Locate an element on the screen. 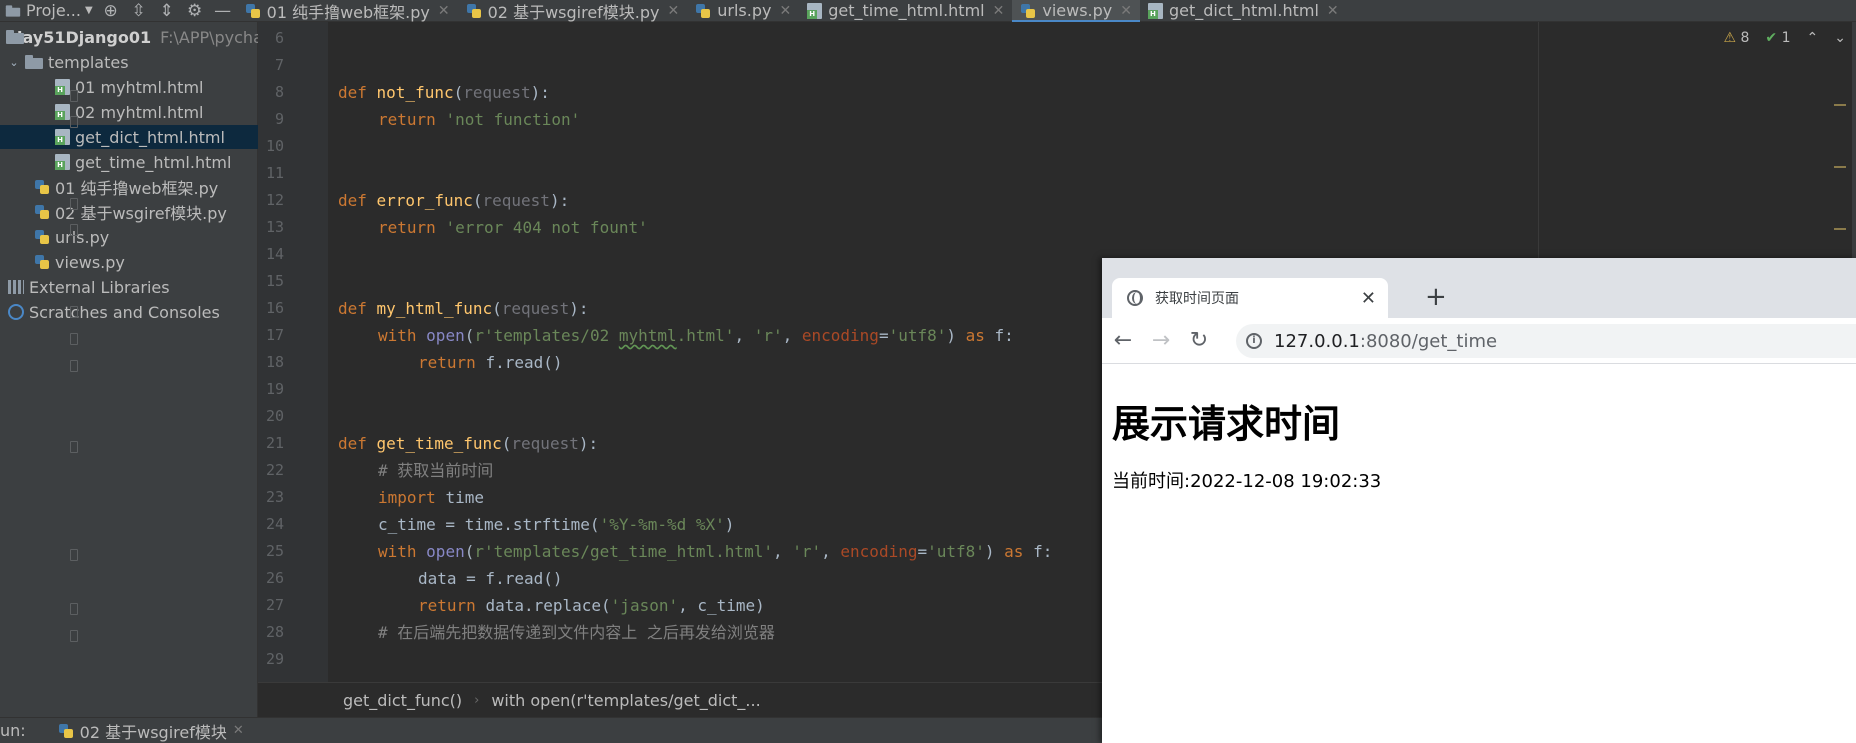 The height and width of the screenshot is (743, 1856). browser-tab: 获取时间页面 ✕ is located at coordinates (1250, 298).